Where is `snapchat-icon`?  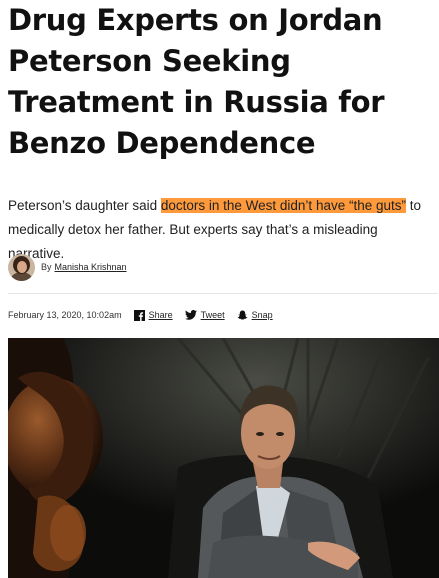 snapchat-icon is located at coordinates (242, 315).